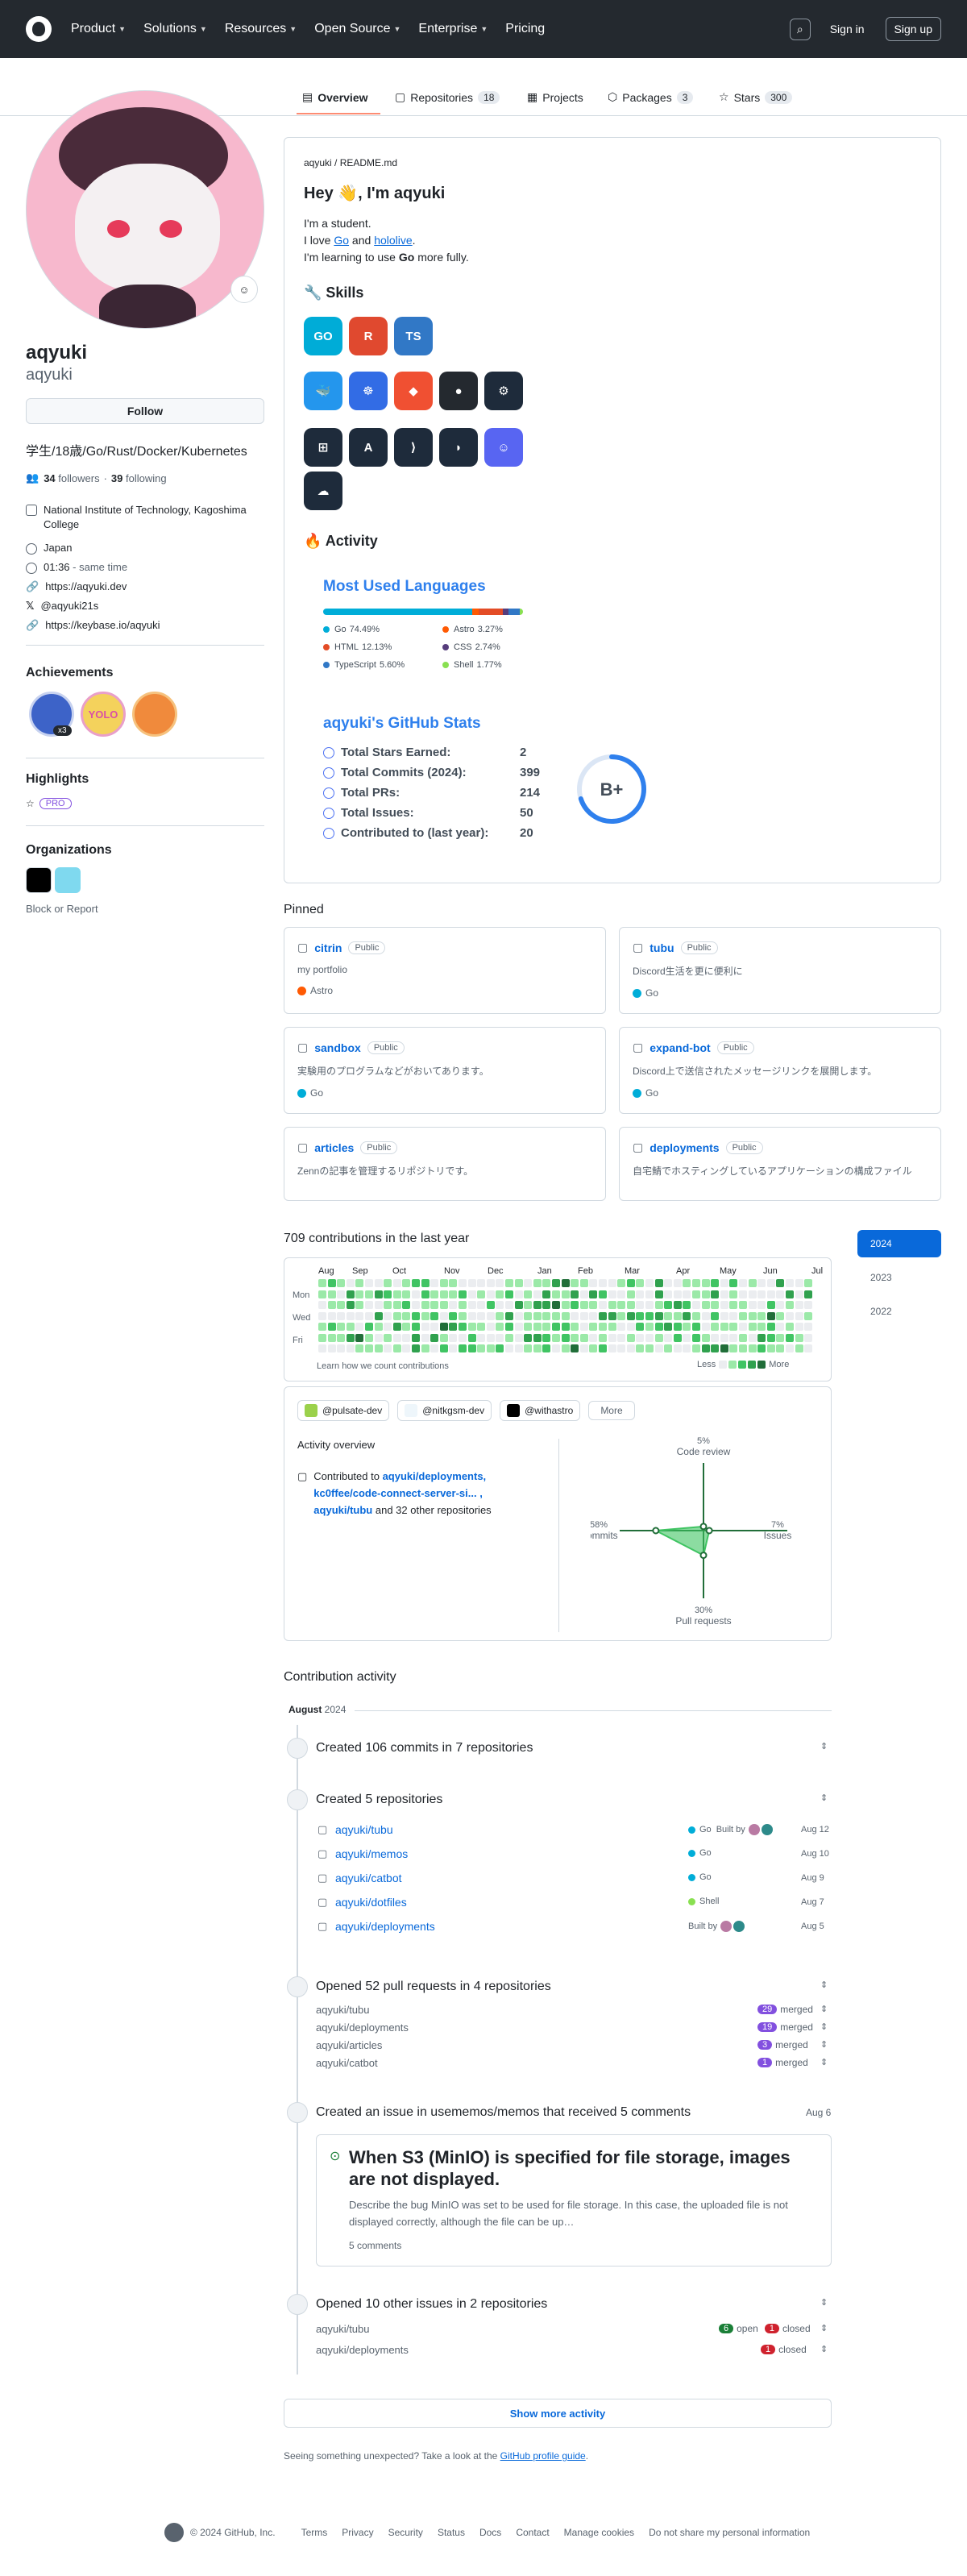 This screenshot has height=2576, width=967. What do you see at coordinates (662, 947) in the screenshot?
I see `pinned-repo-link: tubu` at bounding box center [662, 947].